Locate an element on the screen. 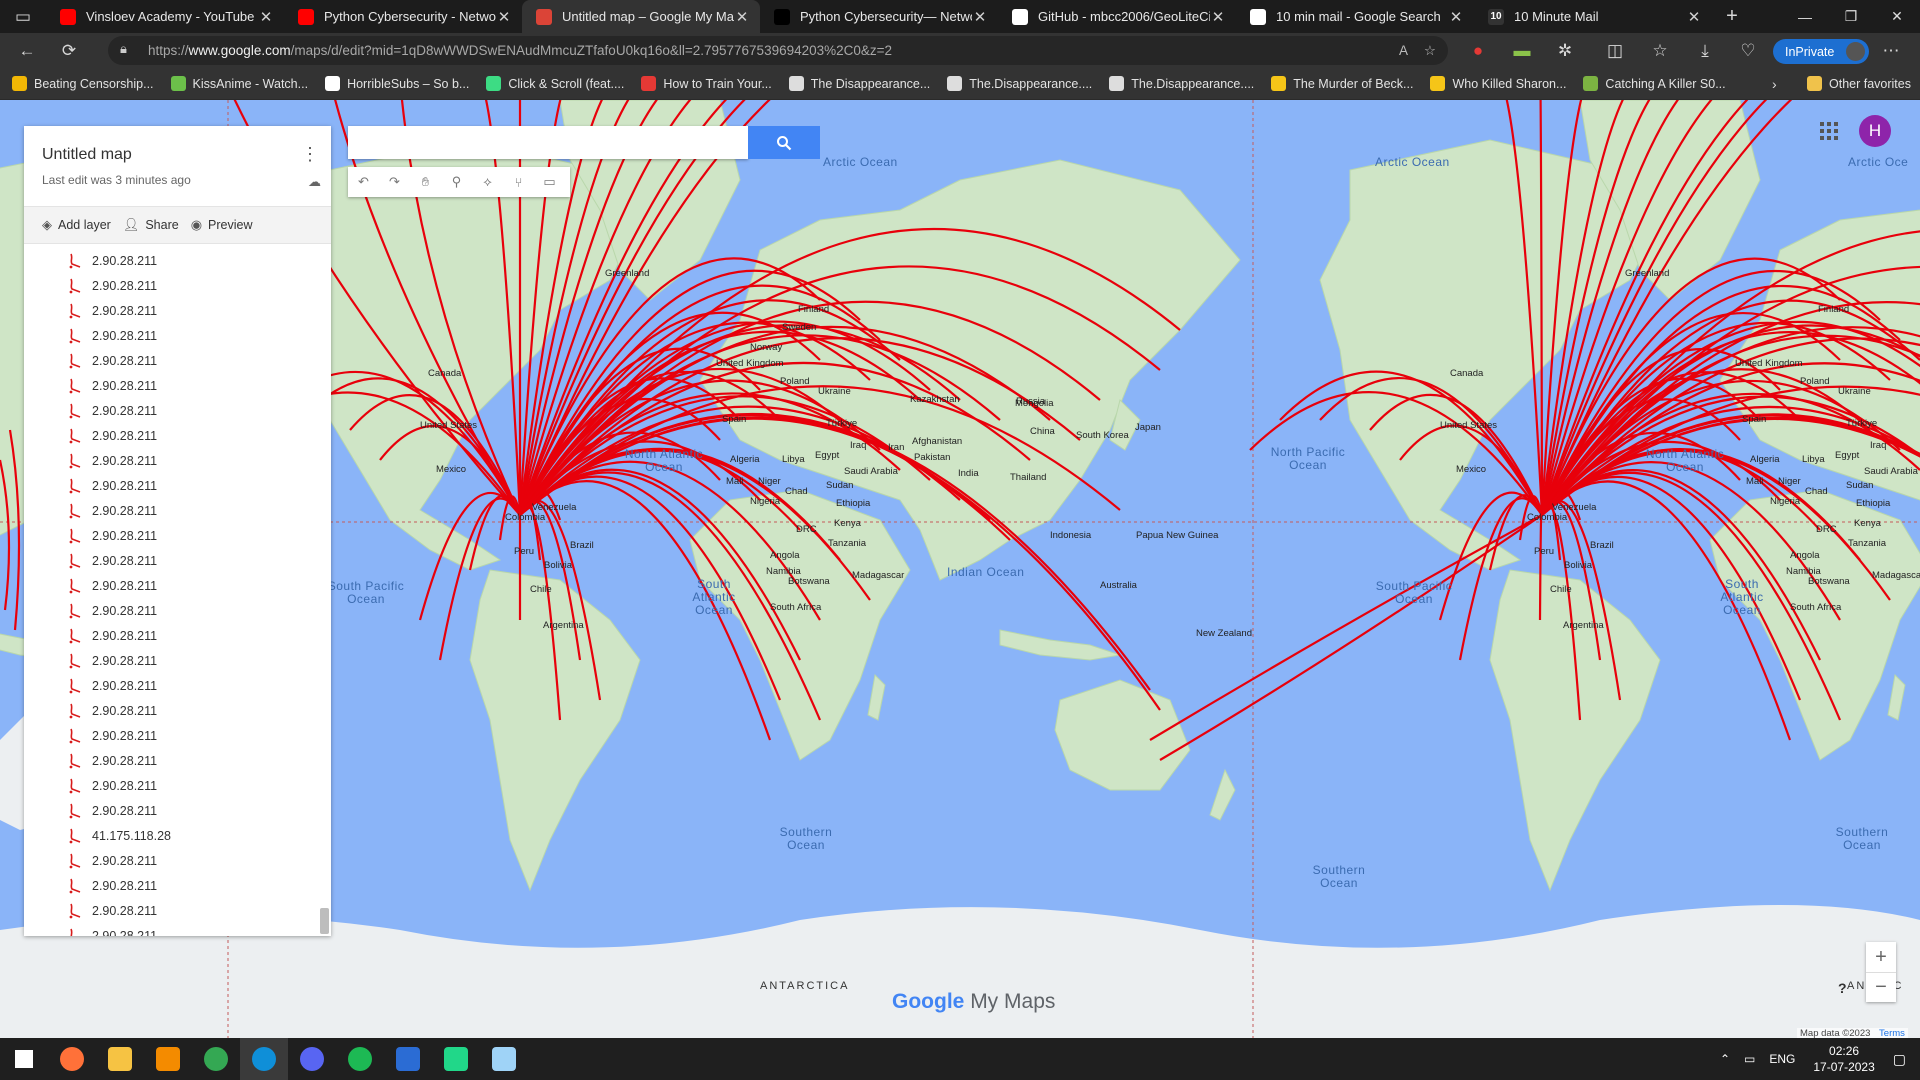 The height and width of the screenshot is (1080, 1920). preview-button: ◉ Preview is located at coordinates (222, 225).